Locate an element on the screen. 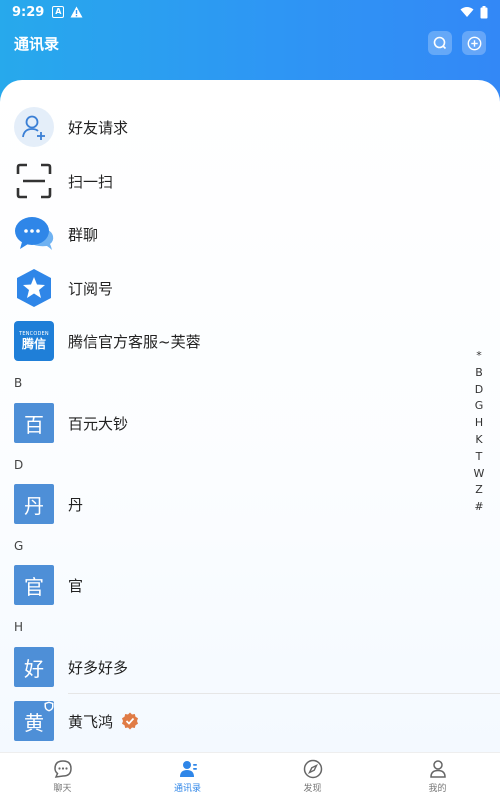 This screenshot has height=800, width=500. app-bar: 通讯录 is located at coordinates (250, 43).